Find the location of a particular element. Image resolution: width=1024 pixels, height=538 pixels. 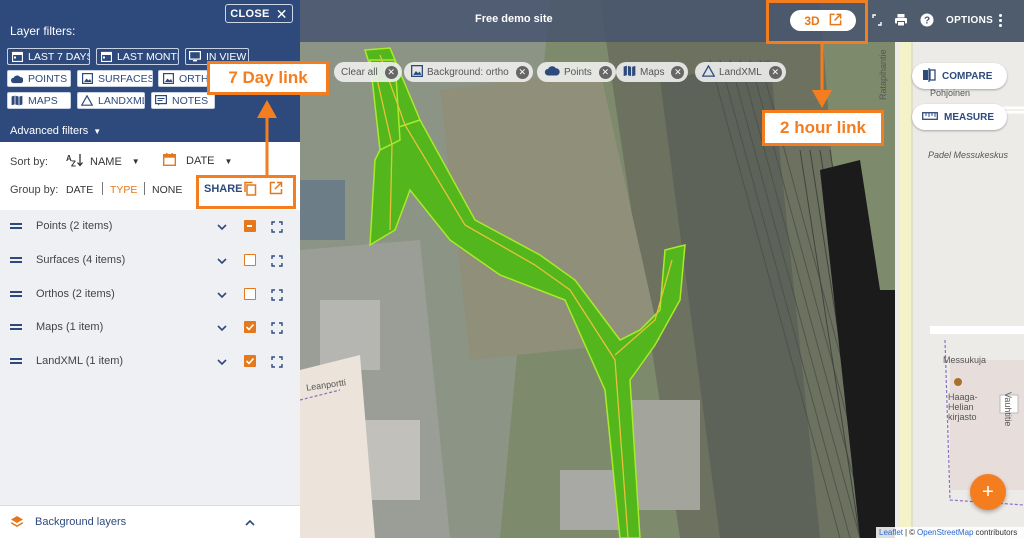

filter-notes: NOTES is located at coordinates (183, 100).